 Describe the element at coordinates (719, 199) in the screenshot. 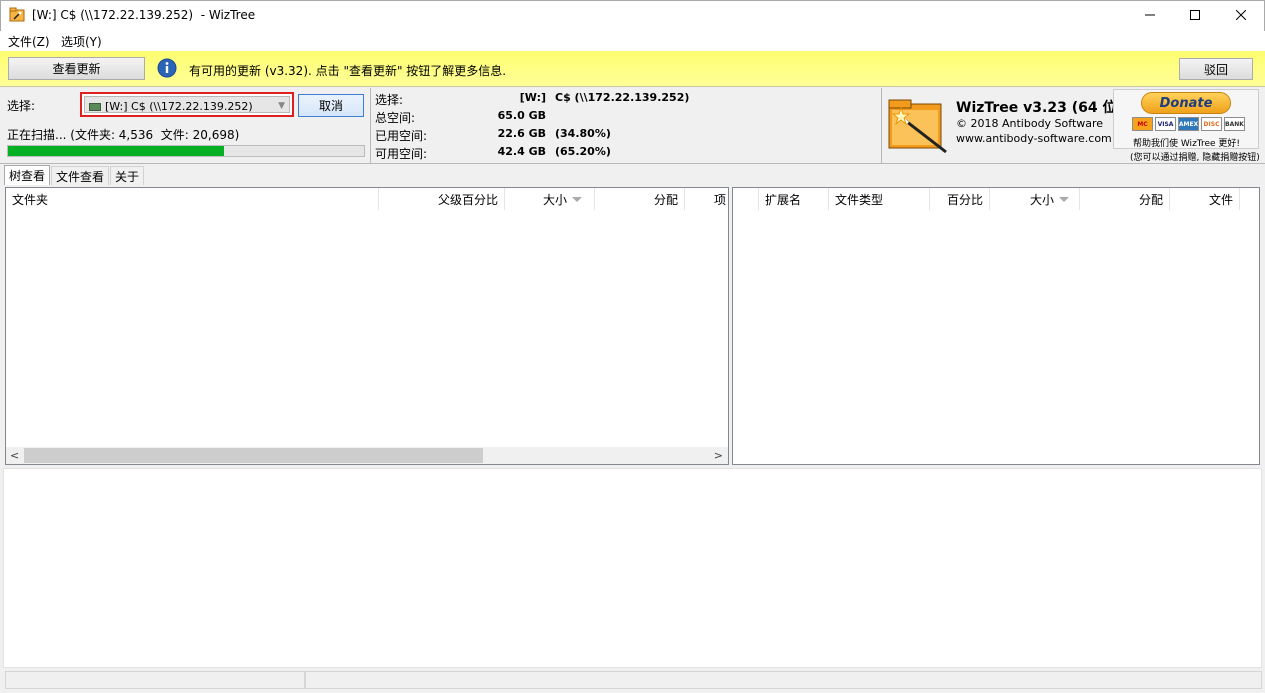

I see `column-label: 项` at that location.